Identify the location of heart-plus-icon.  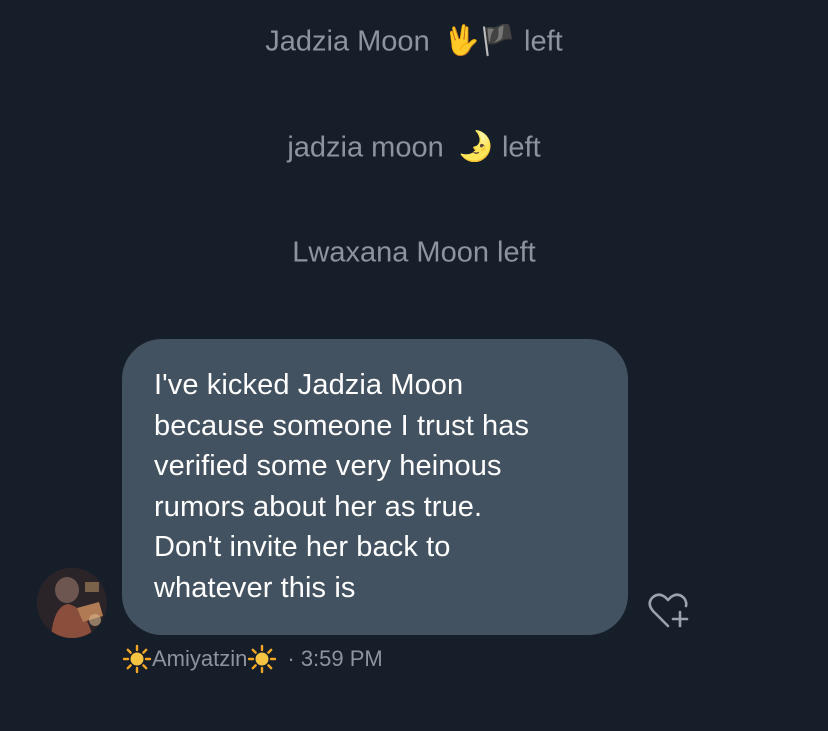
(668, 610).